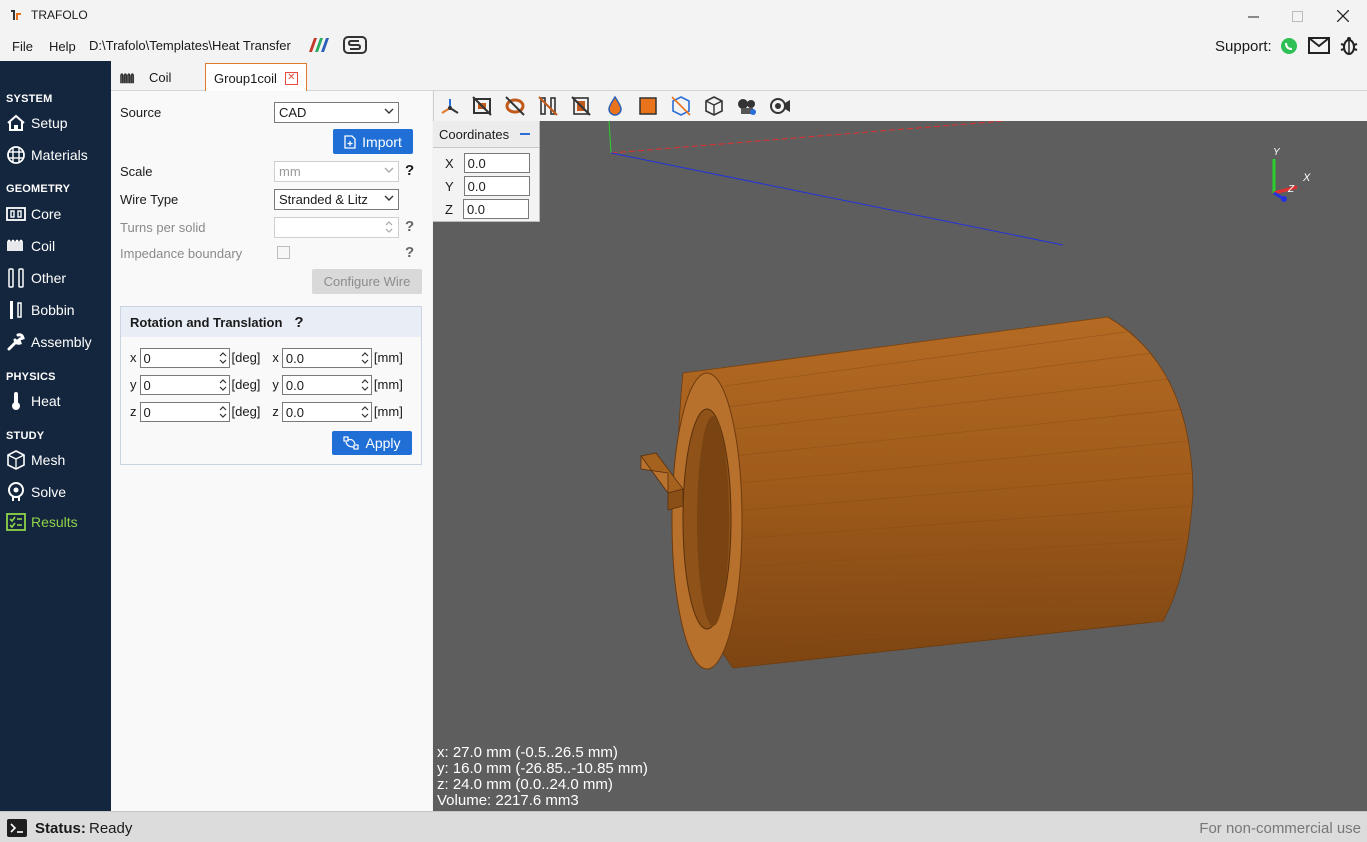 The image size is (1367, 842). What do you see at coordinates (184, 411) in the screenshot?
I see `rot-z-spinbox: 0` at bounding box center [184, 411].